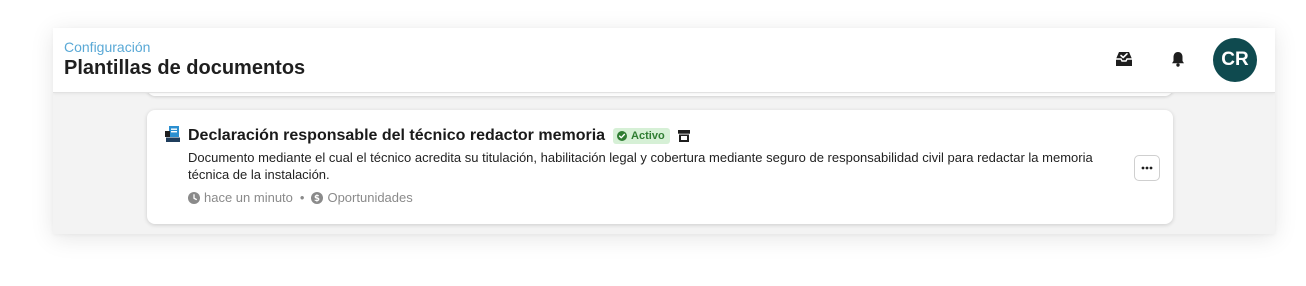 The image size is (1306, 286). What do you see at coordinates (684, 136) in the screenshot?
I see `store-icon` at bounding box center [684, 136].